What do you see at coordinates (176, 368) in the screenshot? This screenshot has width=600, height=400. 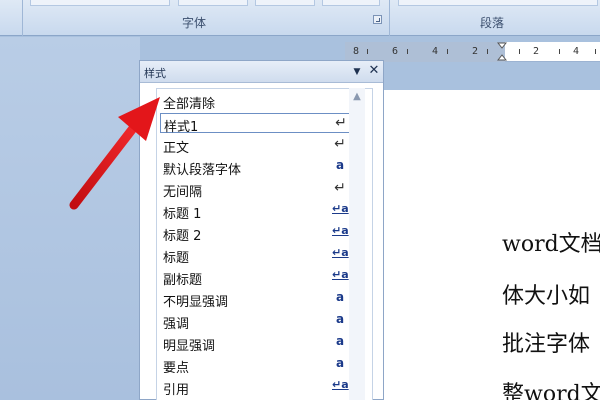 I see `list-item-label: 要点` at bounding box center [176, 368].